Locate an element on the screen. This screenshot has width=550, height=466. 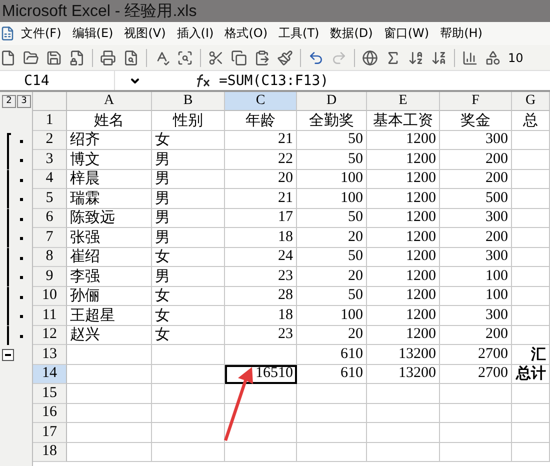
table-cell: 王超星 is located at coordinates (109, 316).